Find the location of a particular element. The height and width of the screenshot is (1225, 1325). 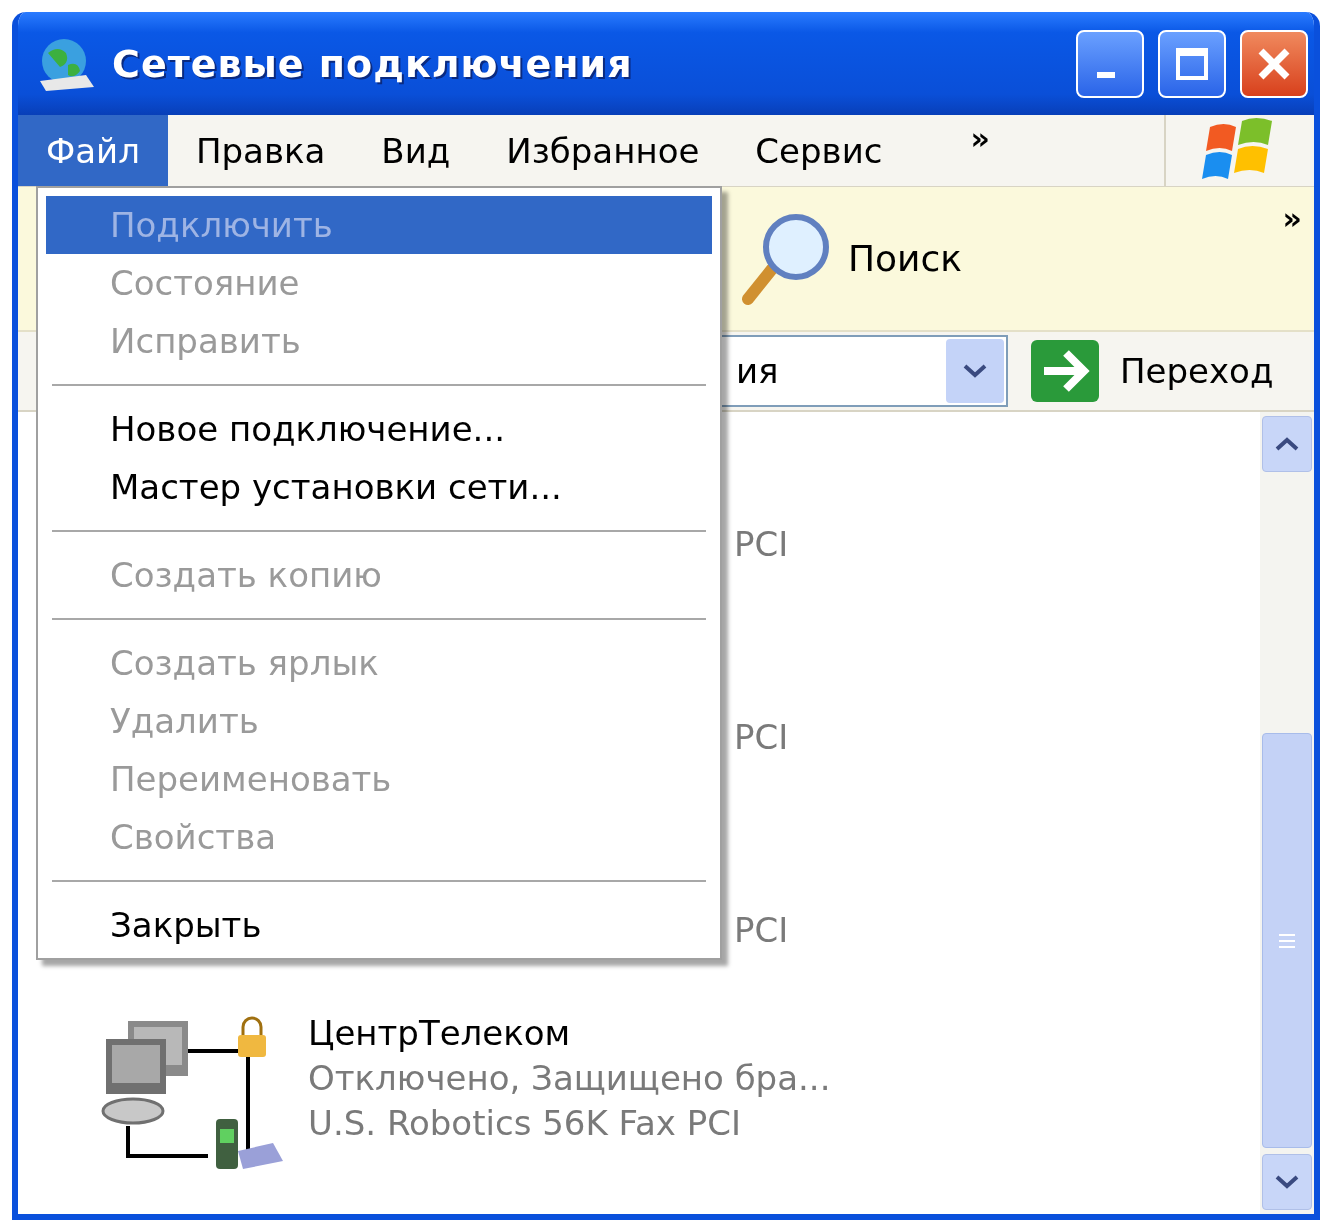

menu-item: Сервис is located at coordinates (819, 150).